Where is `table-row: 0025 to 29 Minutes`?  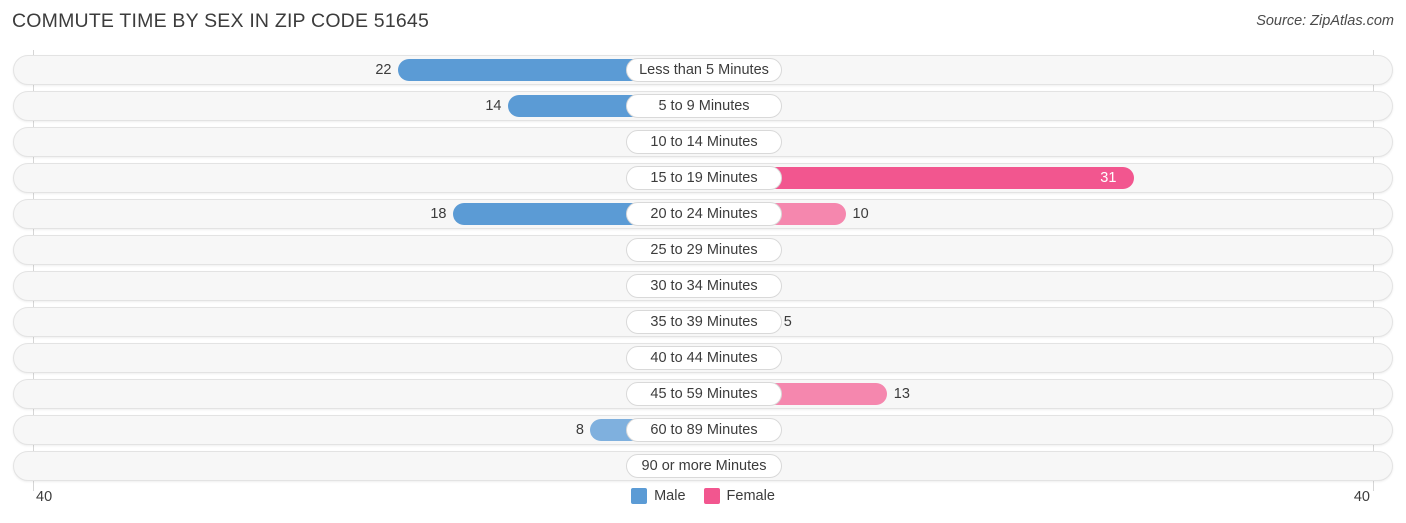
table-row: 0025 to 29 Minutes is located at coordinates (703, 250).